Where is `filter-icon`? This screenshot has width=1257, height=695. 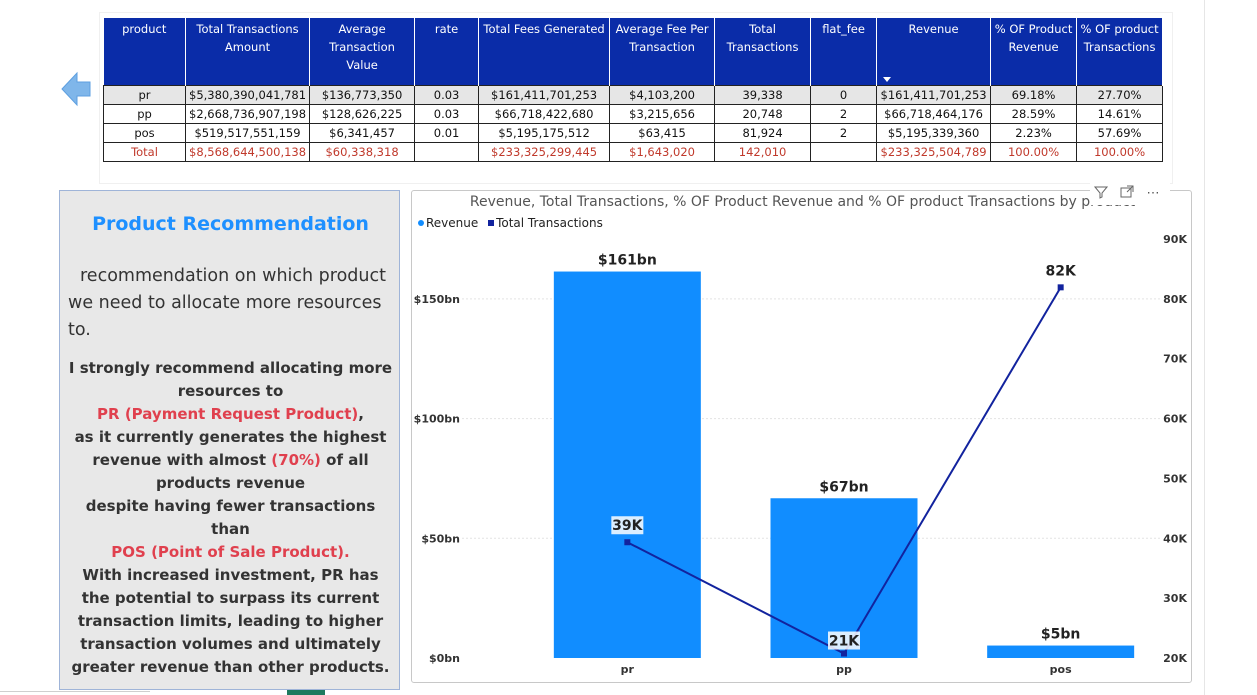
filter-icon is located at coordinates (1101, 193).